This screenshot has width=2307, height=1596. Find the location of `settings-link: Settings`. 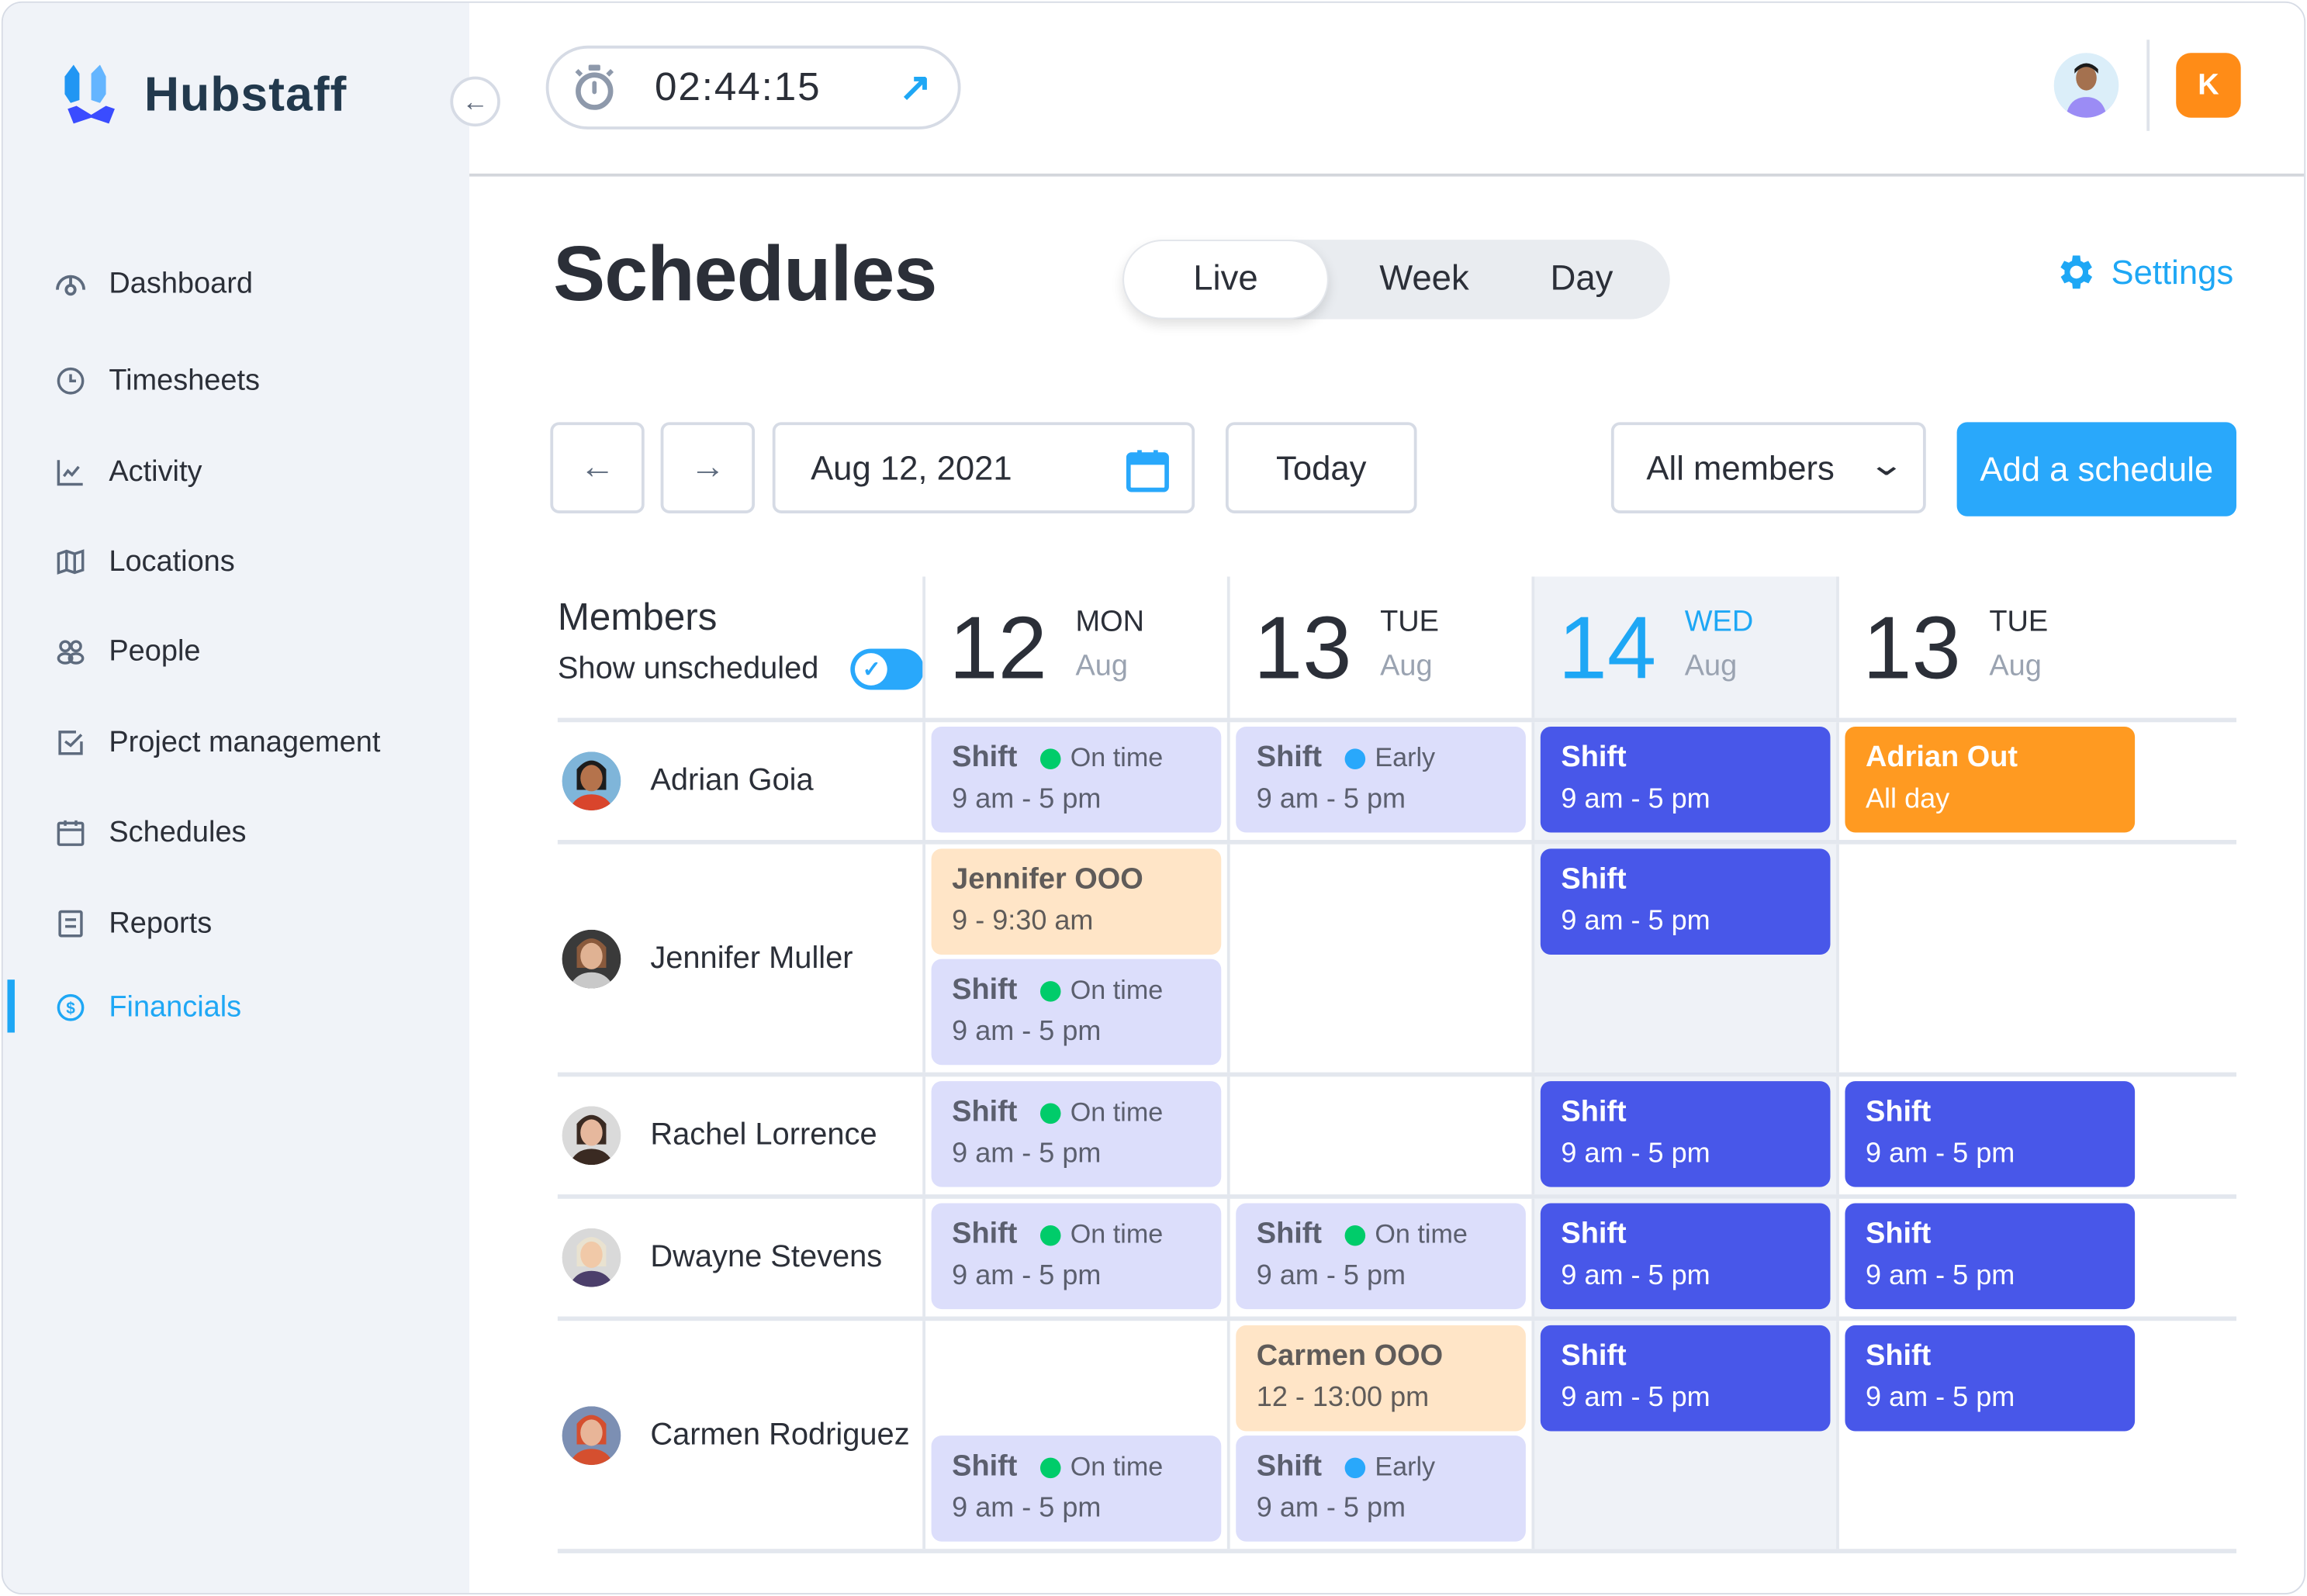

settings-link: Settings is located at coordinates (2143, 272).